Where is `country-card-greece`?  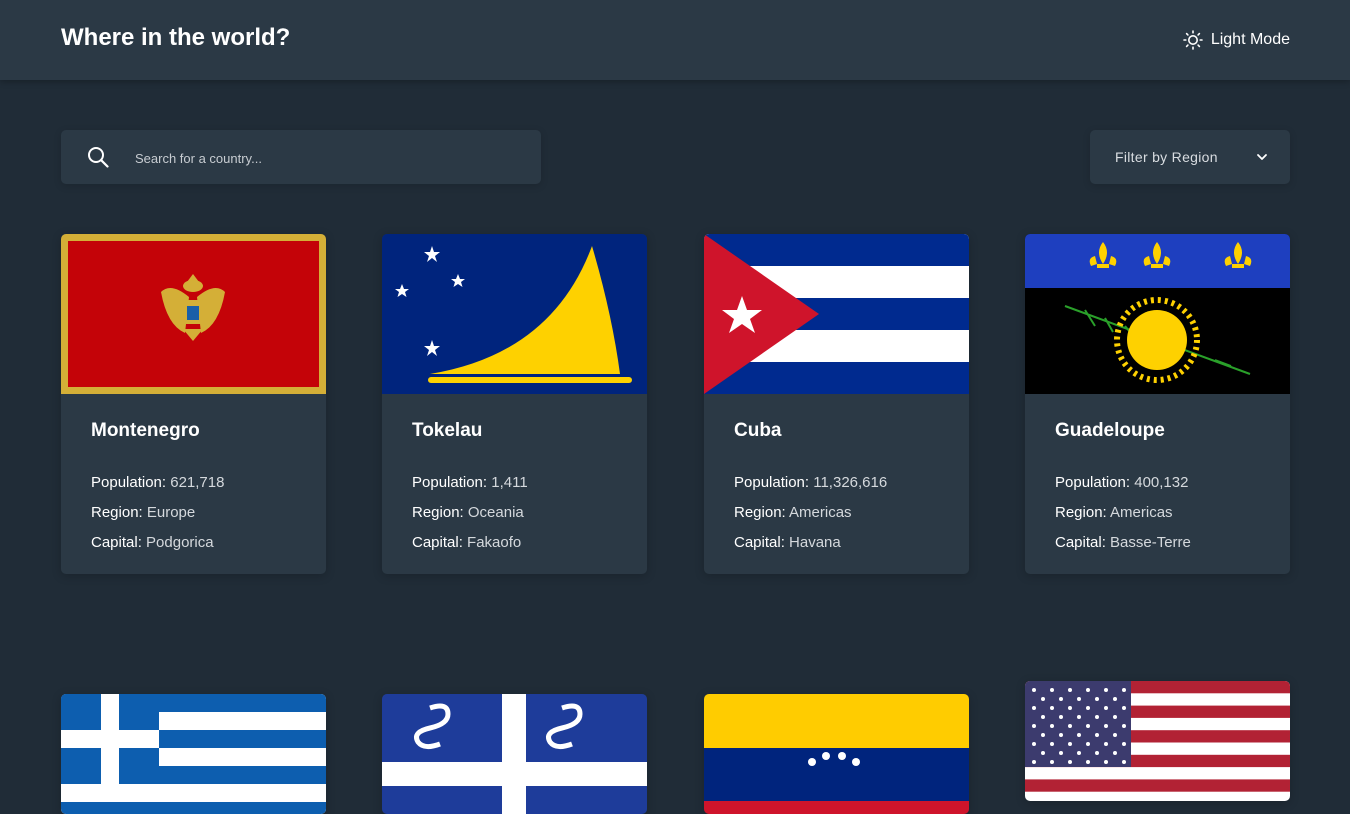 country-card-greece is located at coordinates (193, 754).